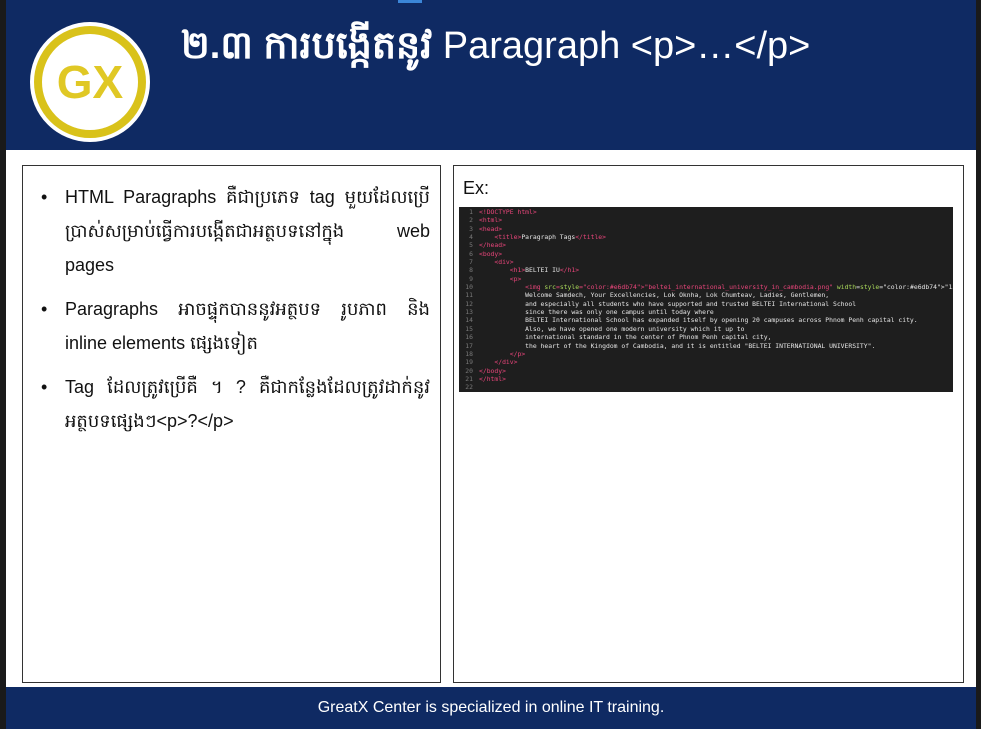  What do you see at coordinates (469, 353) in the screenshot?
I see `line-number: 18` at bounding box center [469, 353].